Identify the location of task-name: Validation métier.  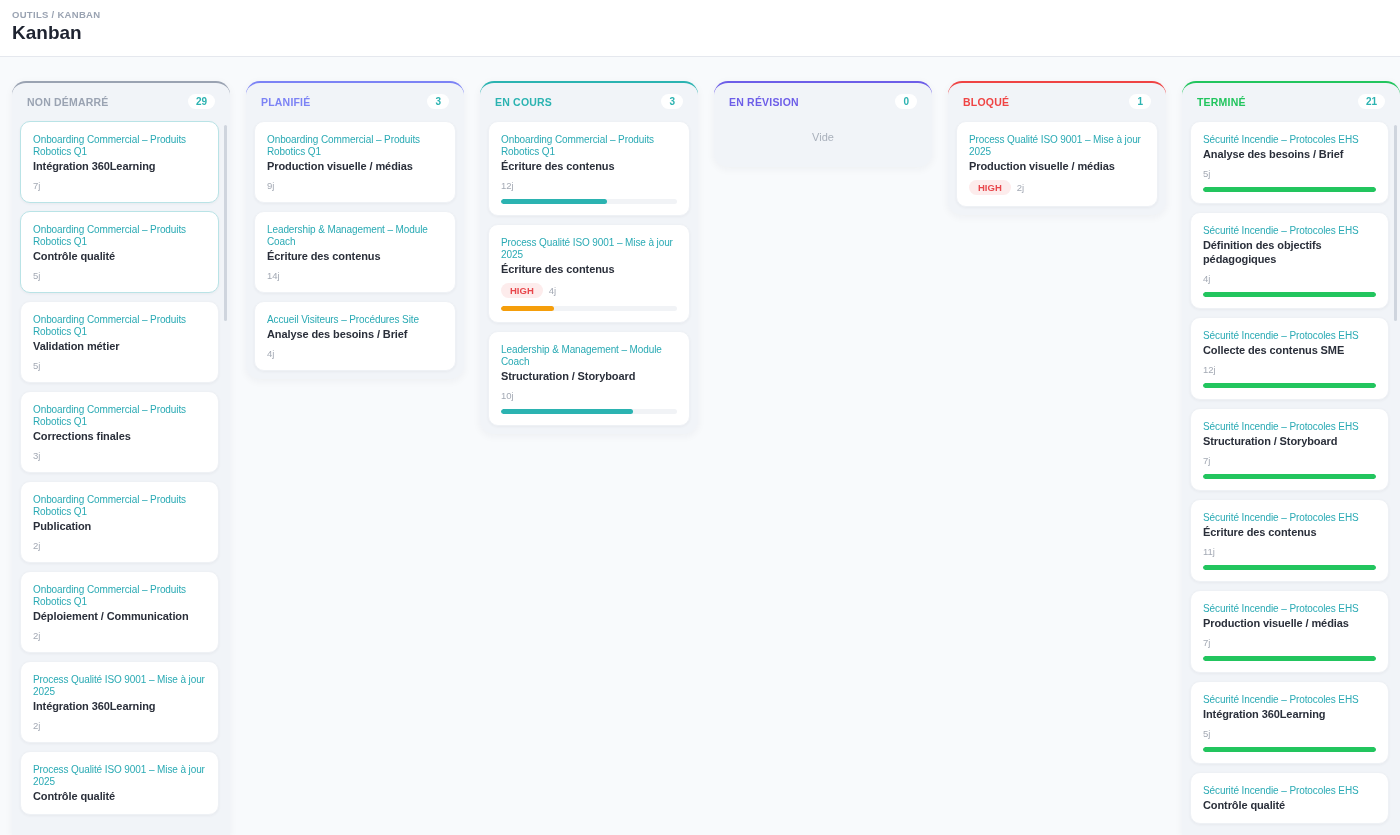
(77, 346).